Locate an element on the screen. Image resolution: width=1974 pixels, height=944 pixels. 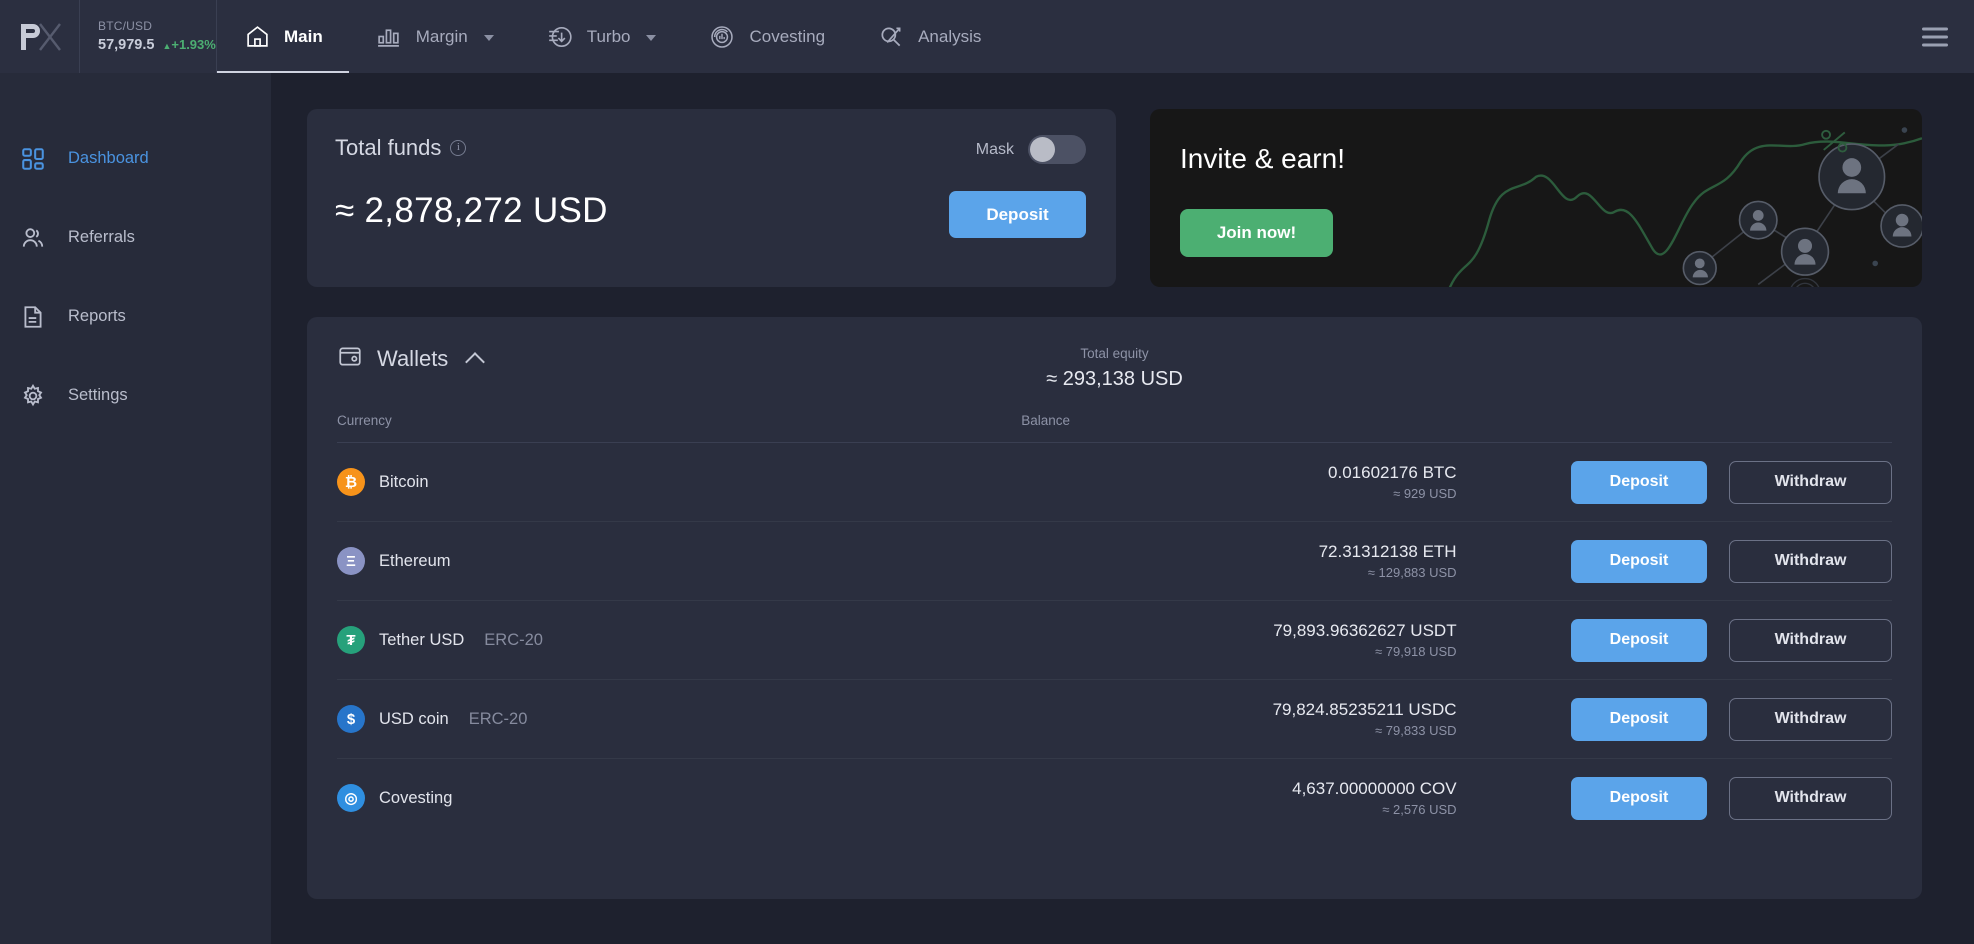
balance-amount: 79,893.96362627 USDT is located at coordinates (1365, 630).